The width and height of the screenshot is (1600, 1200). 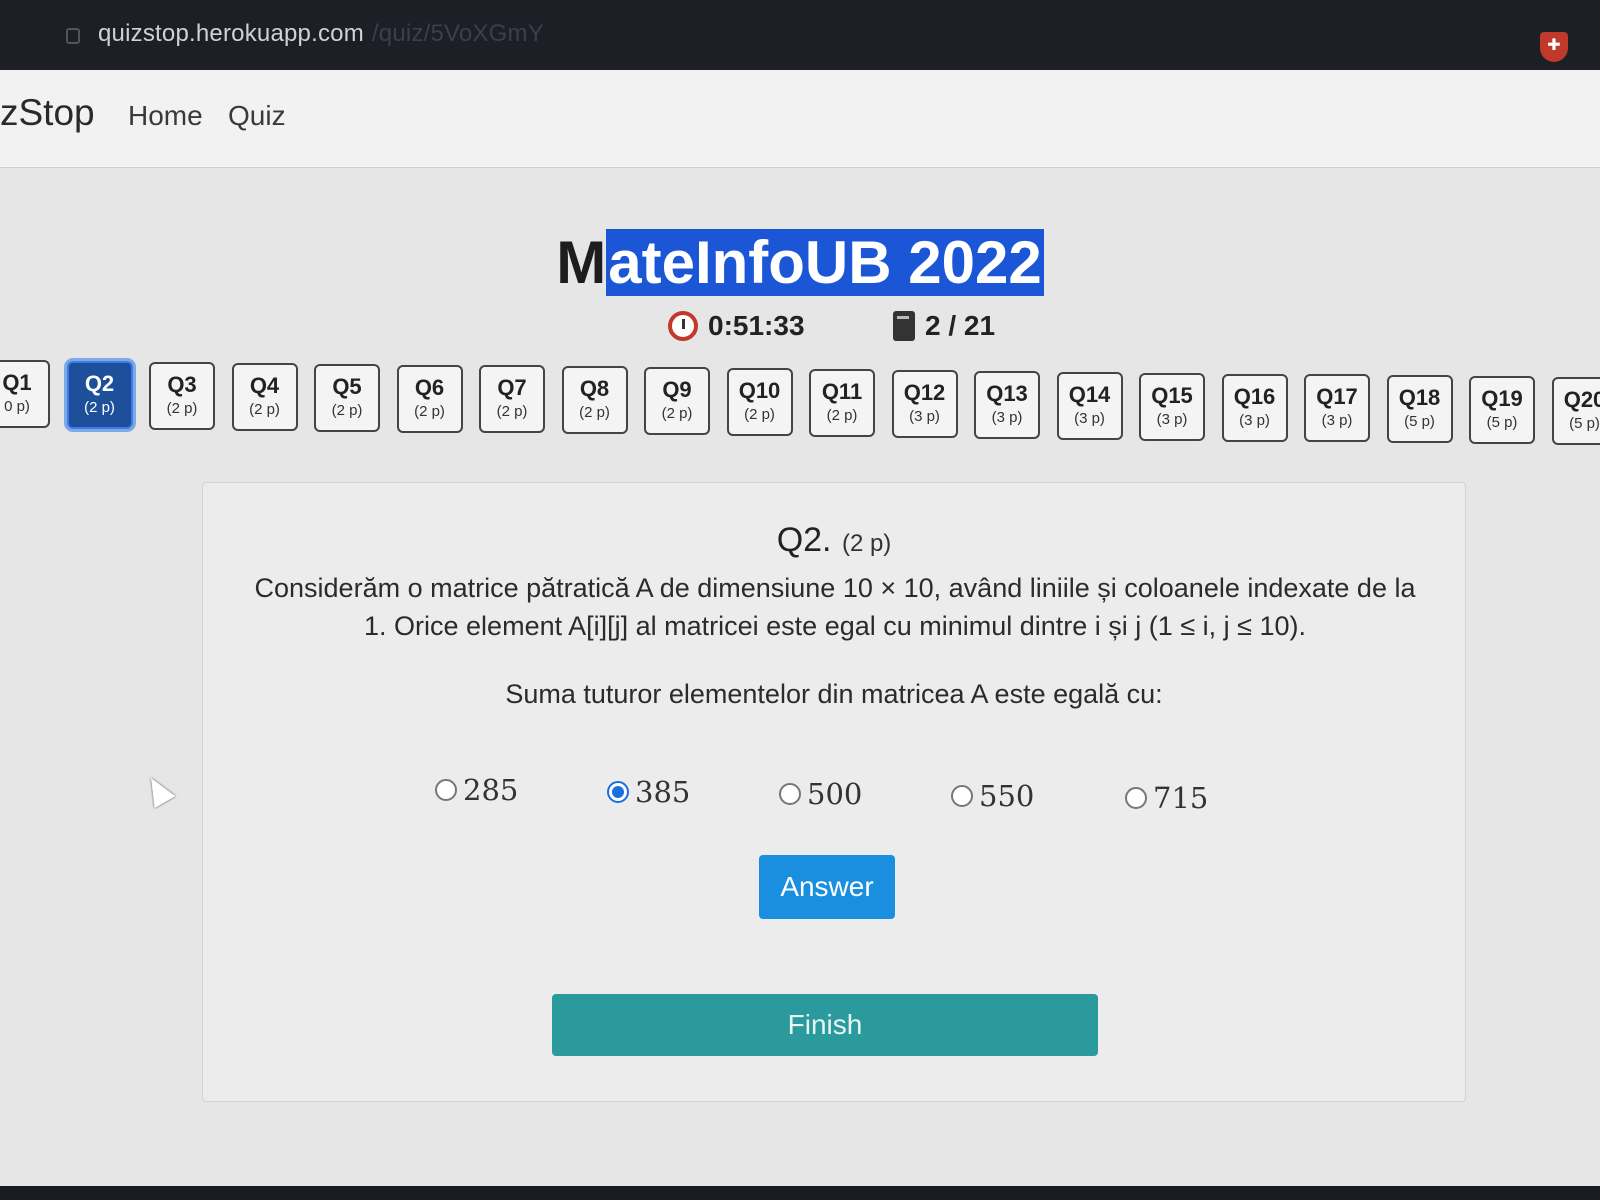 I want to click on timer: 0:51:33, so click(x=736, y=326).